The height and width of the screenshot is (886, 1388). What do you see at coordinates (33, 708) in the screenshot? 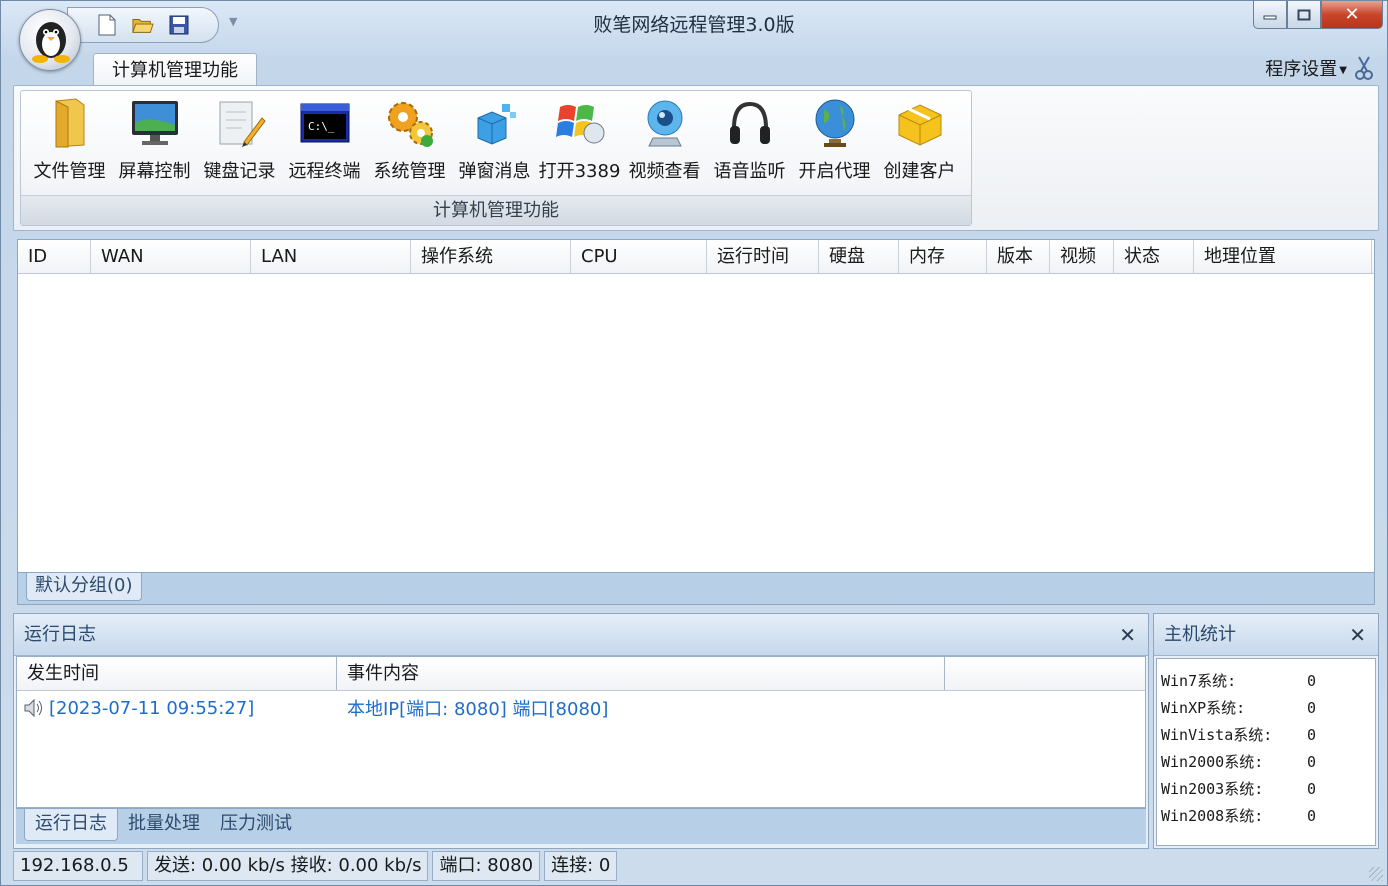
I see `speaker-icon` at bounding box center [33, 708].